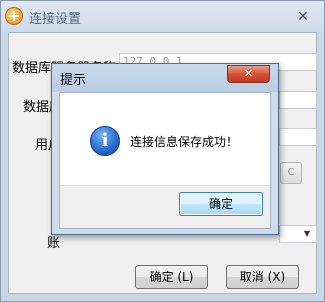 Image resolution: width=325 pixels, height=302 pixels. Describe the element at coordinates (73, 80) in the screenshot. I see `dialog-title: 提示` at that location.